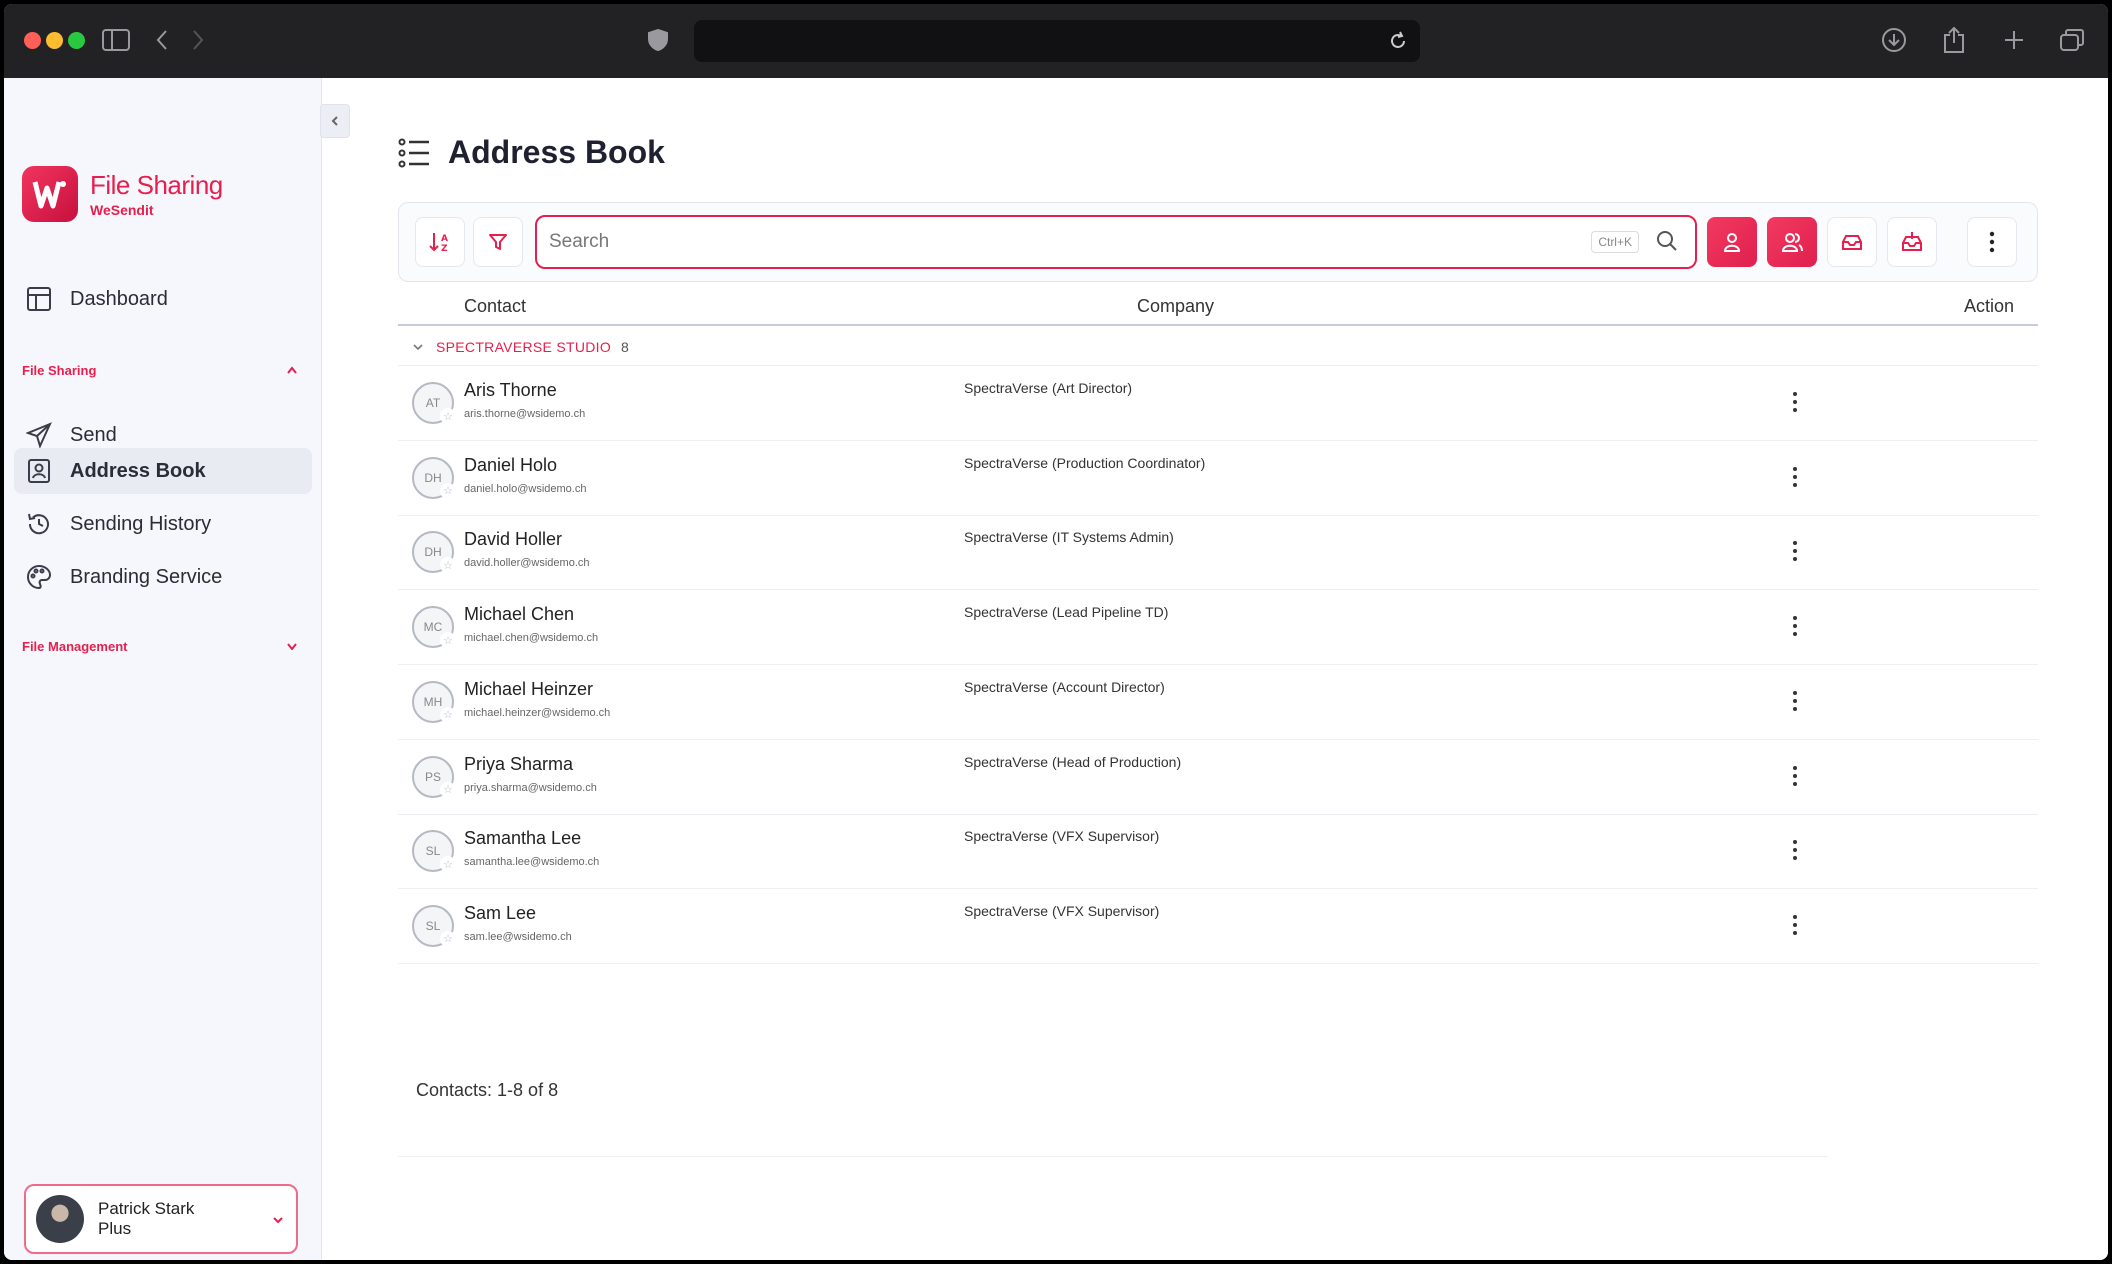 Image resolution: width=2112 pixels, height=1264 pixels. Describe the element at coordinates (434, 627) in the screenshot. I see `contact-avatar: MC ☆` at that location.